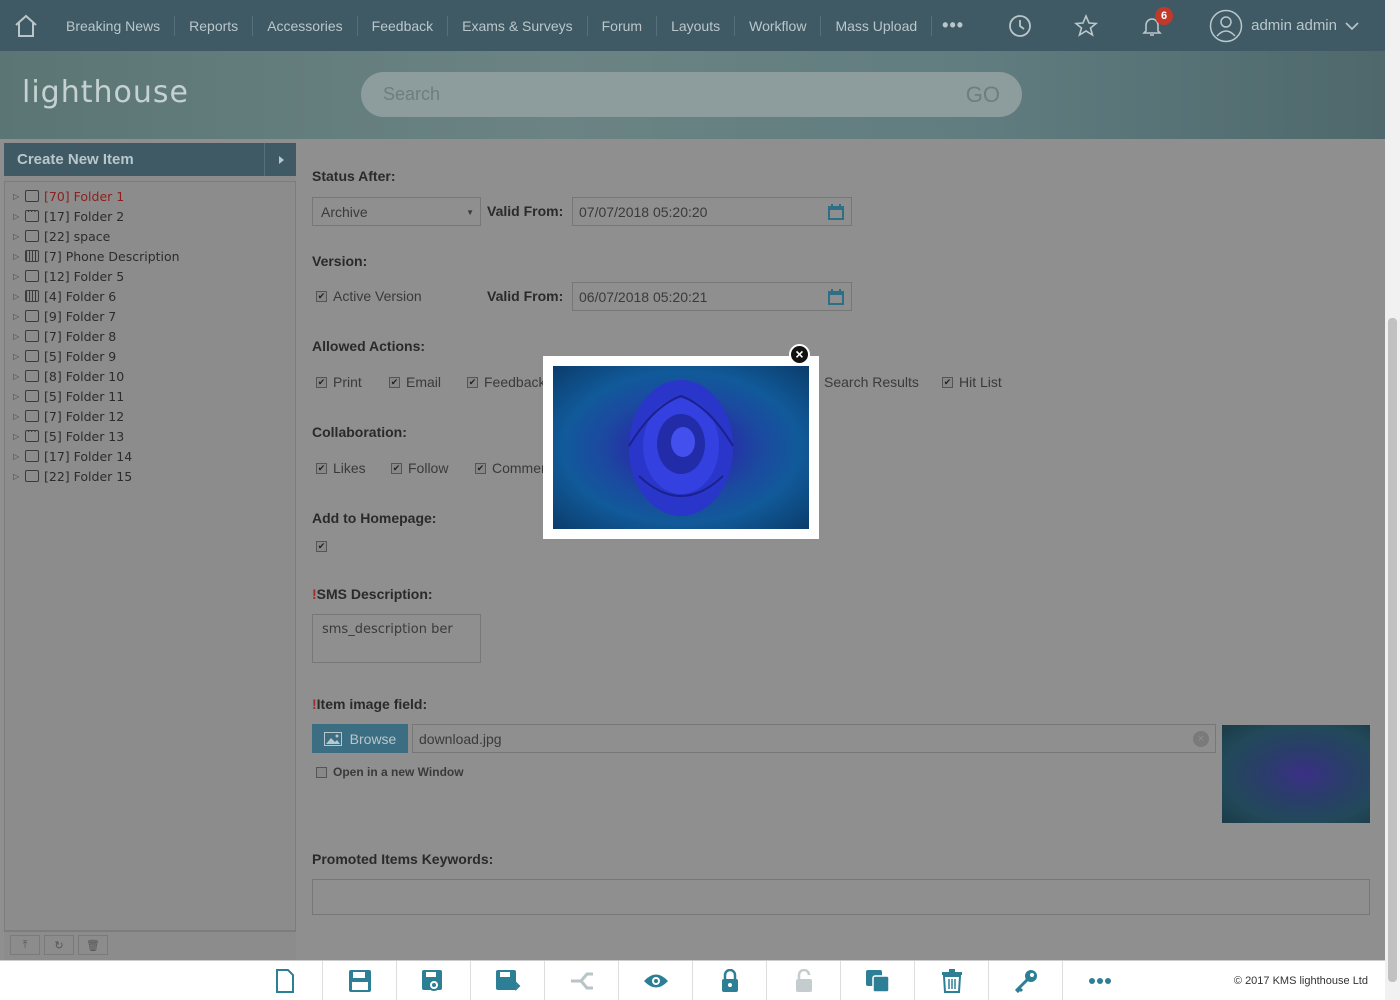 The width and height of the screenshot is (1400, 1000). Describe the element at coordinates (518, 25) in the screenshot. I see `nav-exams-surveys: Exams & Surveys` at that location.